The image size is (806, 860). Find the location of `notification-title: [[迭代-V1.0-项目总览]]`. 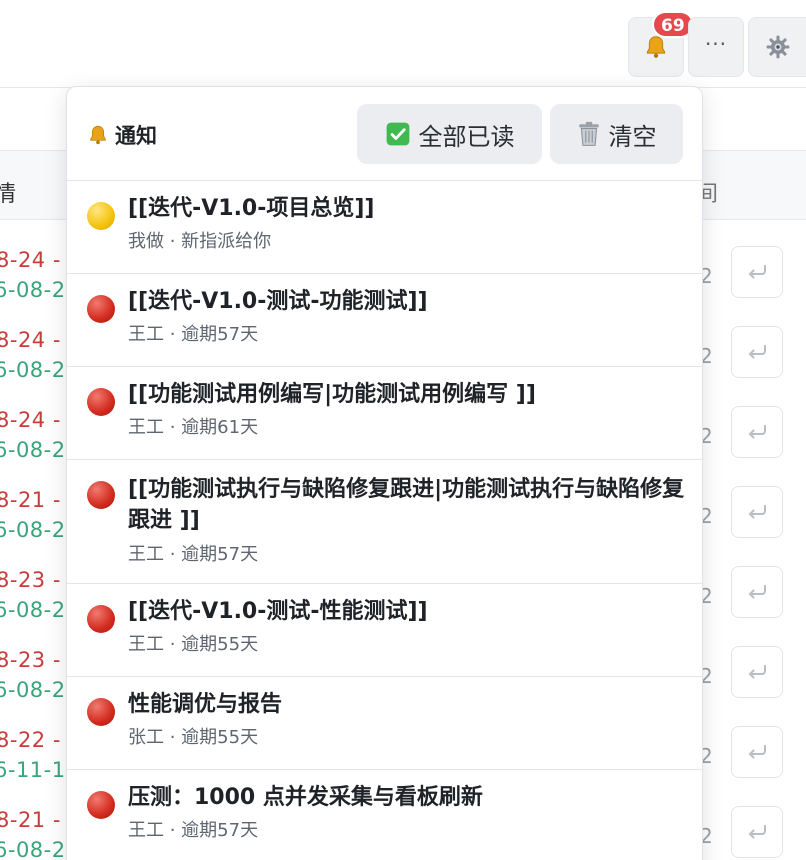

notification-title: [[迭代-V1.0-项目总览]] is located at coordinates (251, 208).